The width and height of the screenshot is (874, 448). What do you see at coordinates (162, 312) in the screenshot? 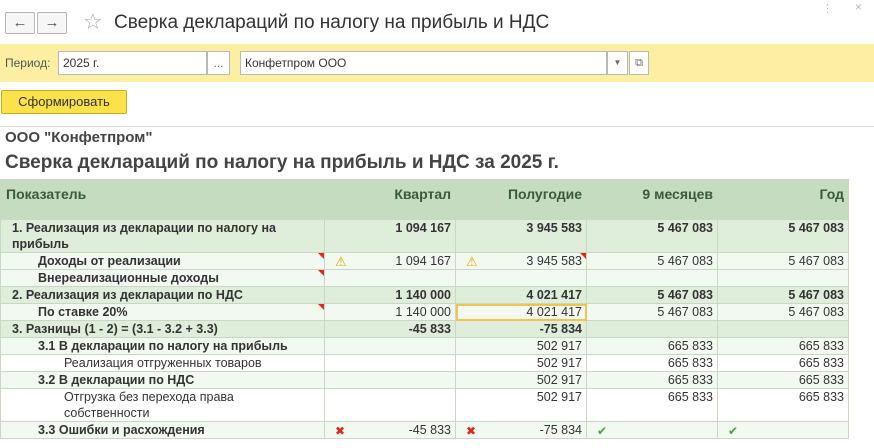
I see `row-label: По ставке 20%` at bounding box center [162, 312].